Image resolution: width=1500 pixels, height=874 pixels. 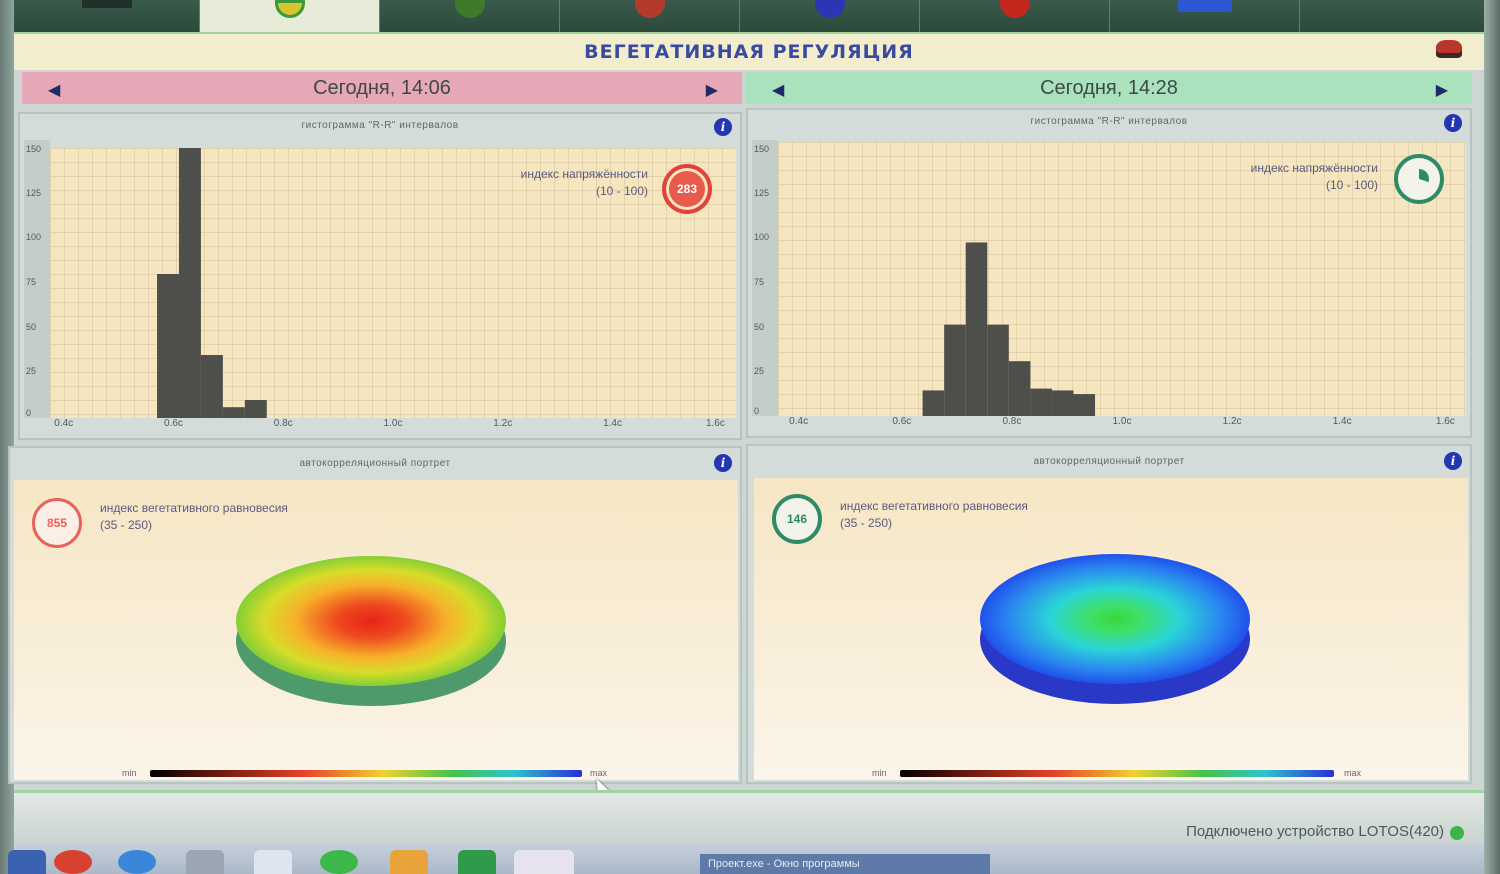 I want to click on x-tick-label: 1.0c, so click(x=393, y=423).